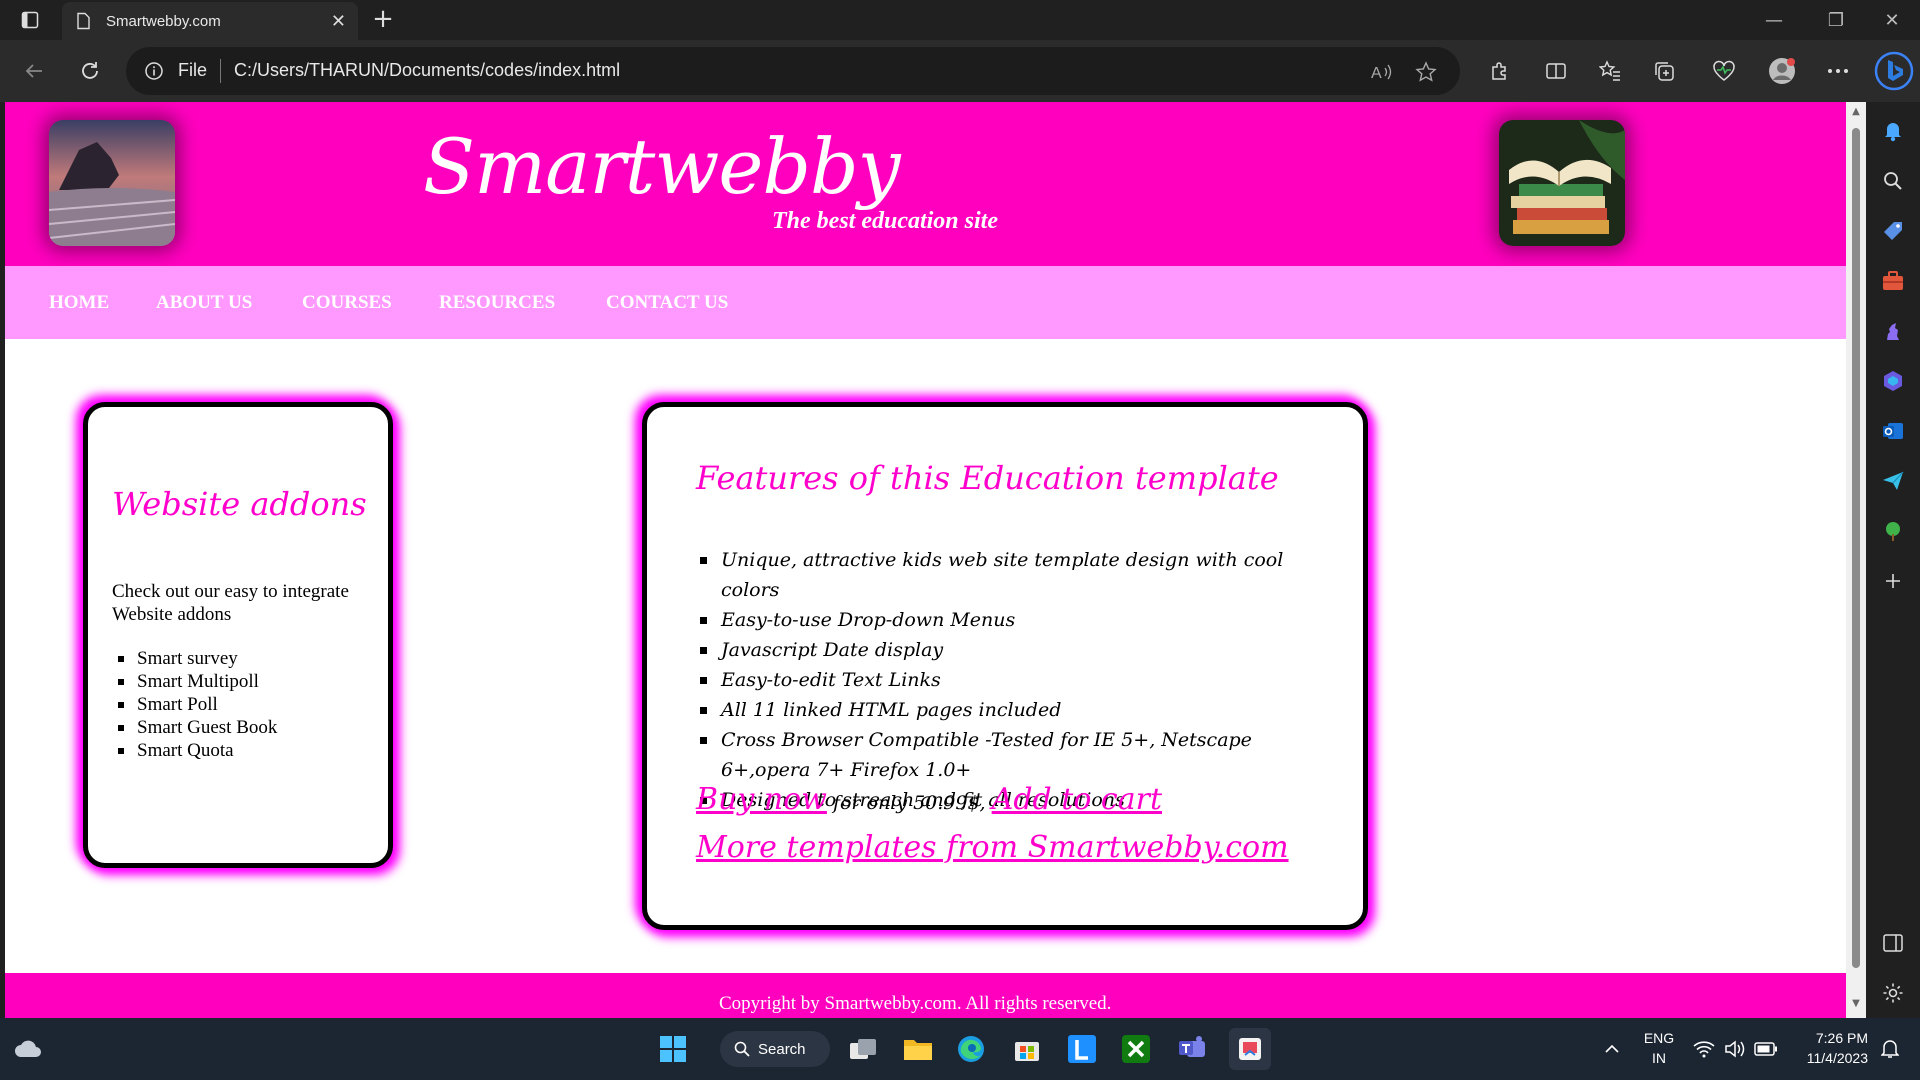 The image size is (1920, 1080). What do you see at coordinates (194, 750) in the screenshot?
I see `list-item: Smart Quota` at bounding box center [194, 750].